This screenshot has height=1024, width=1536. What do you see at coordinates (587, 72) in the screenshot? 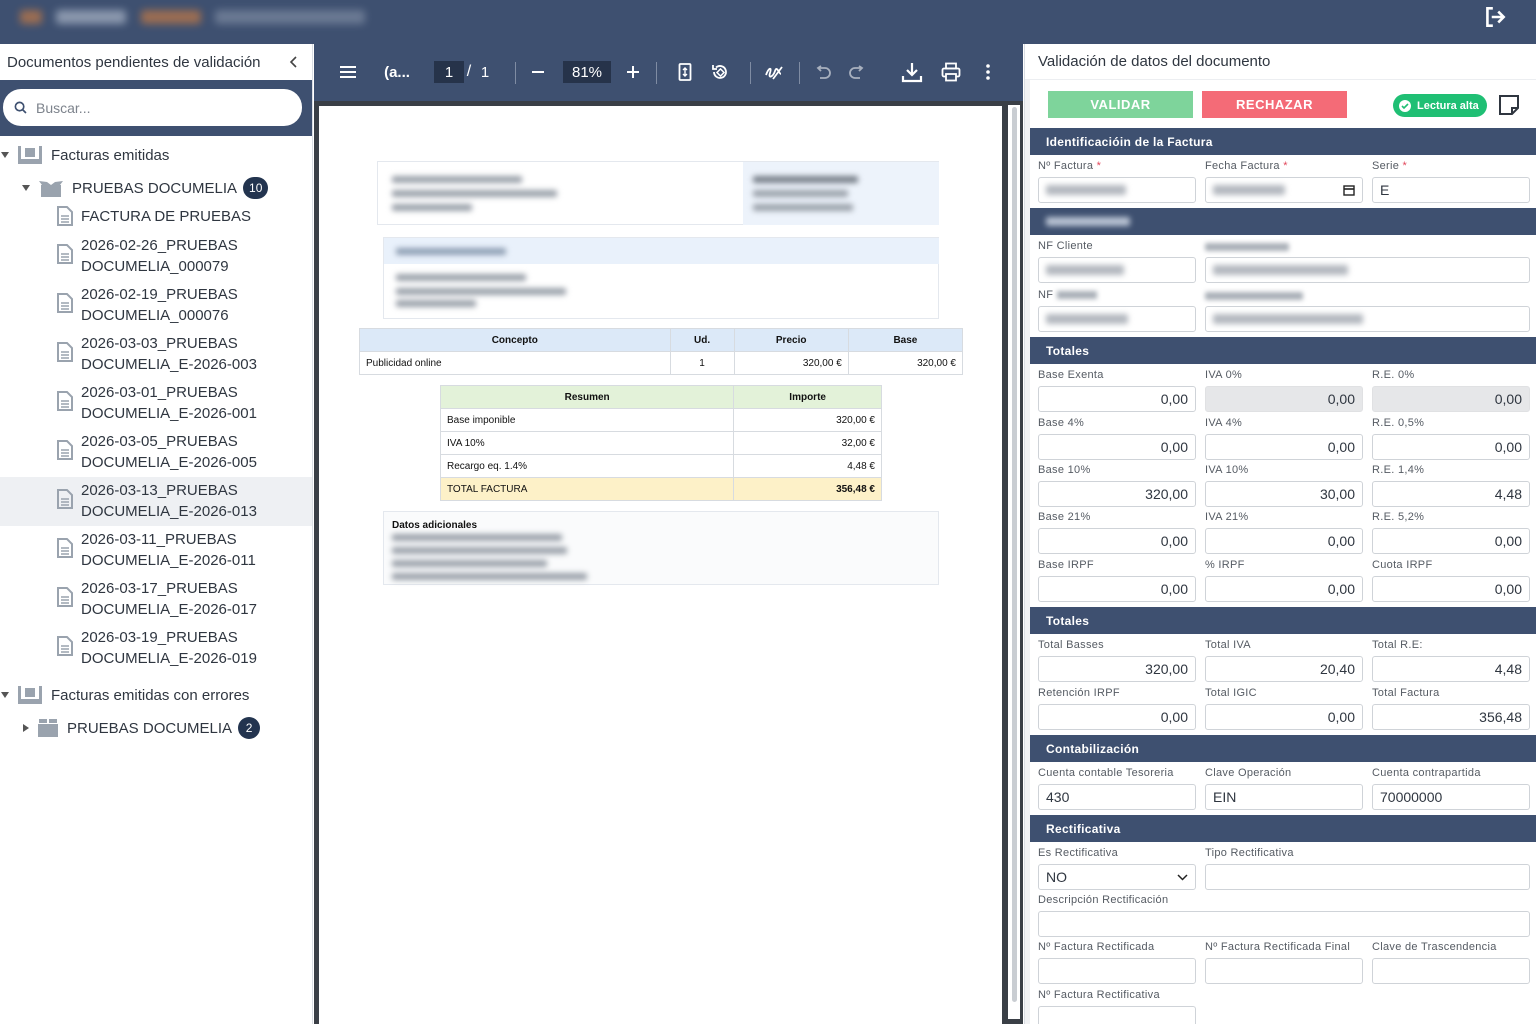
I see `zoom-input` at bounding box center [587, 72].